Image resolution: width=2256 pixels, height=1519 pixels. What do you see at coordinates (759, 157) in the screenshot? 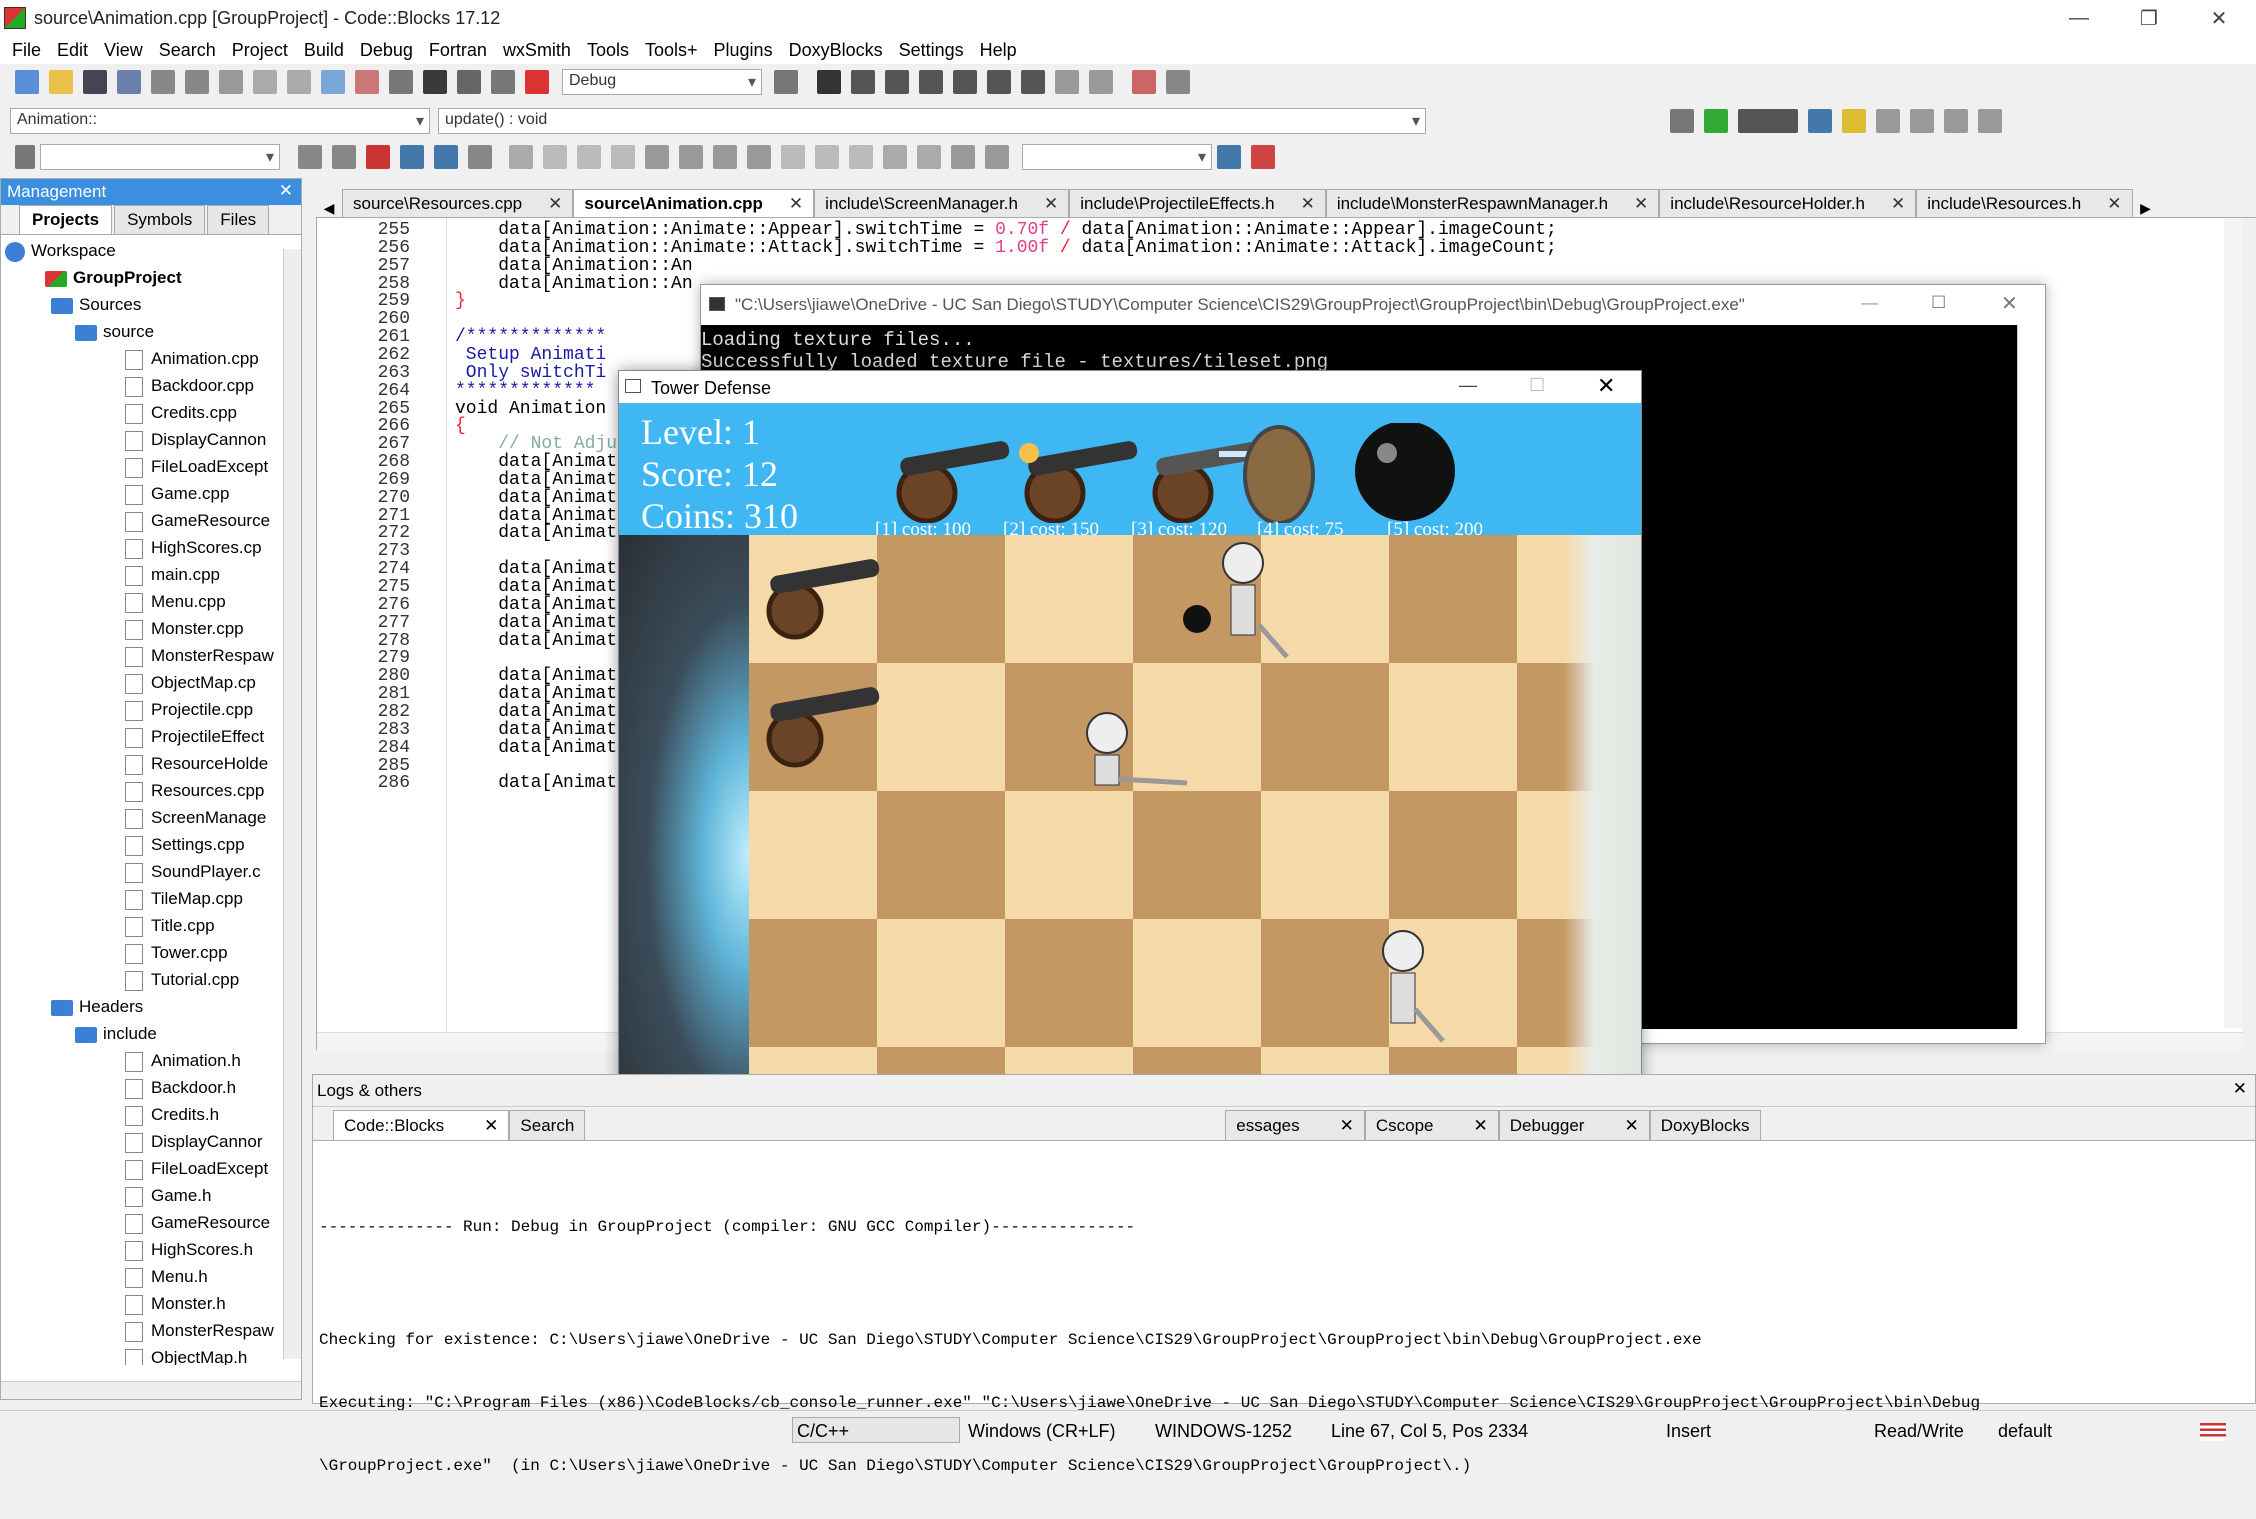
I see `layout-4-icon` at bounding box center [759, 157].